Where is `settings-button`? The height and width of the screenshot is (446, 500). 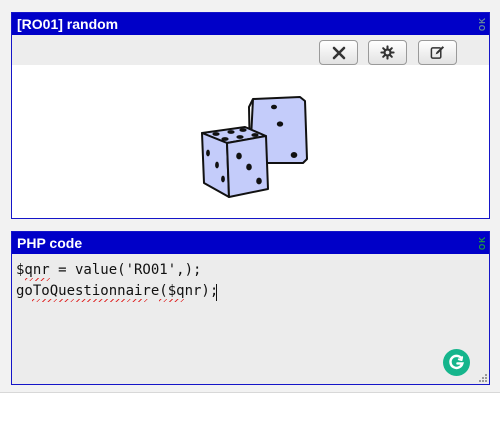 settings-button is located at coordinates (387, 52).